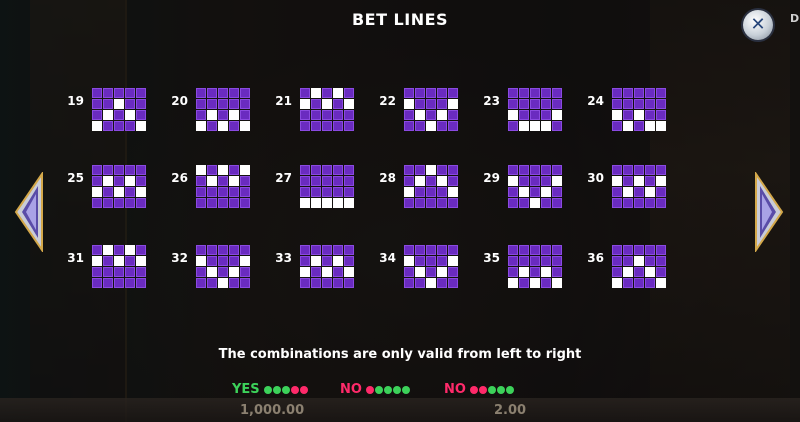 The height and width of the screenshot is (422, 800). What do you see at coordinates (75, 101) in the screenshot?
I see `bet-line-number: 19` at bounding box center [75, 101].